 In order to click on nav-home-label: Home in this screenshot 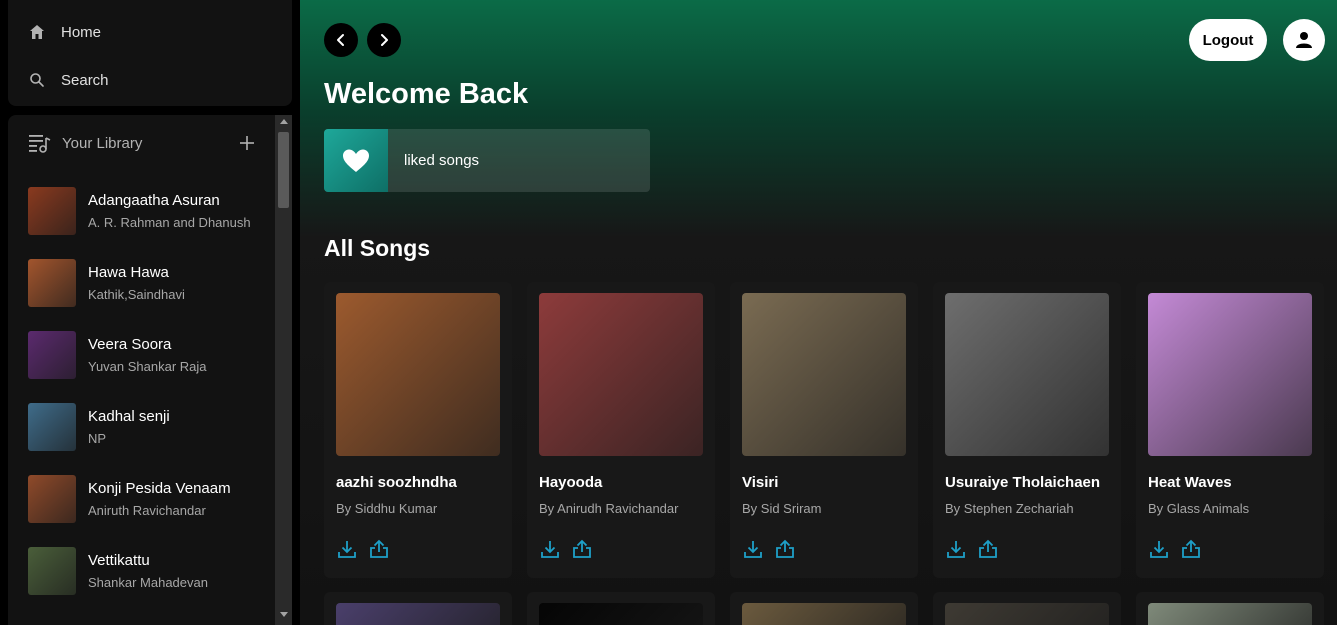, I will do `click(81, 32)`.